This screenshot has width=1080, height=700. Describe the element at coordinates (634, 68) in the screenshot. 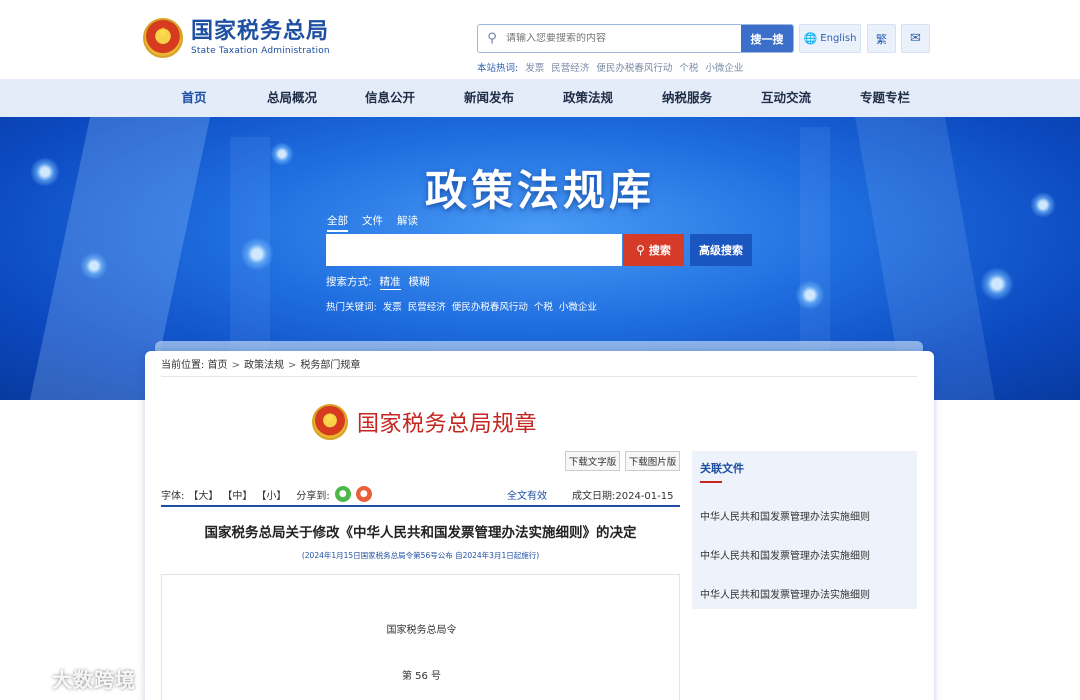

I see `hotword-link: 便民办税春风行动` at that location.